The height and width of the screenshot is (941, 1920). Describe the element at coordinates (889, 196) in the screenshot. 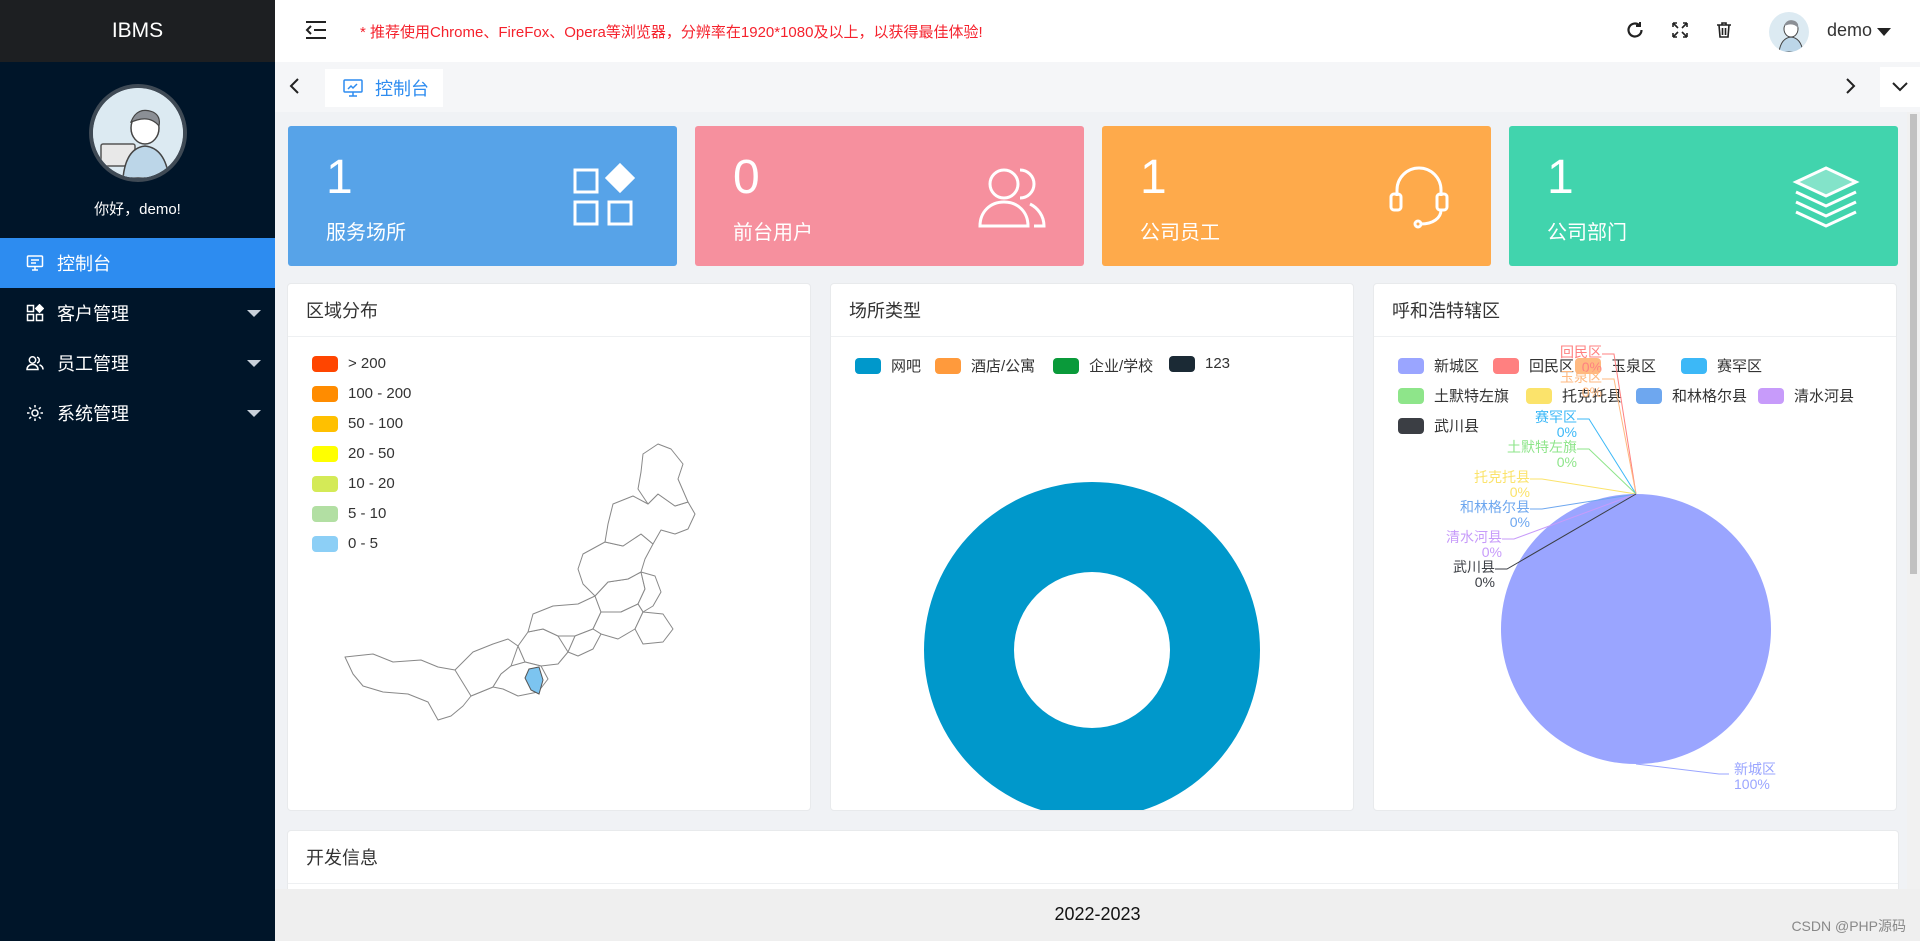

I see `stat-card-users: 0 前台用户` at that location.